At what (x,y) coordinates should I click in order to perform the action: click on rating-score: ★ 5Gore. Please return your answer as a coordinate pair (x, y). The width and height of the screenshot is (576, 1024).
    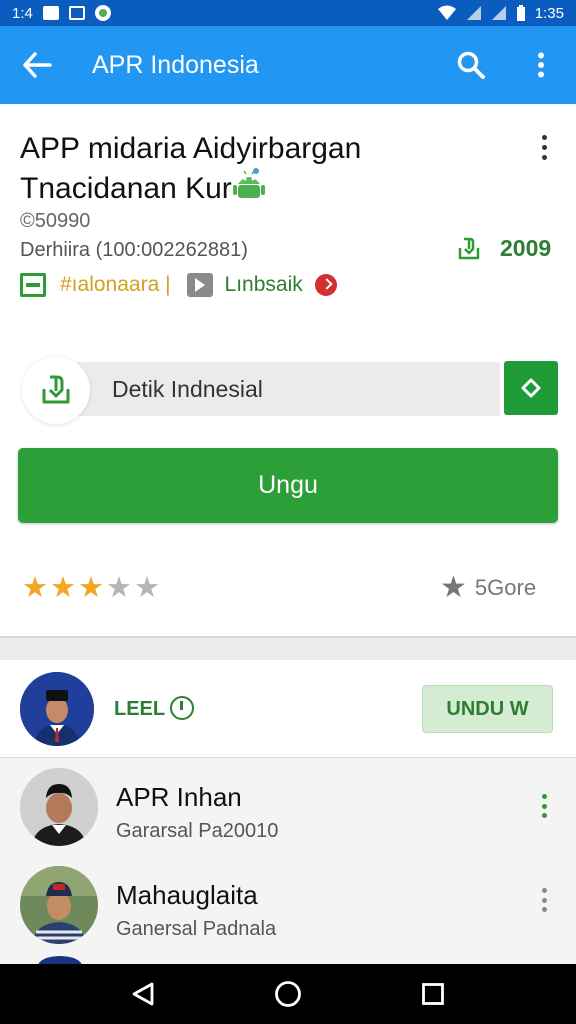
    Looking at the image, I should click on (488, 588).